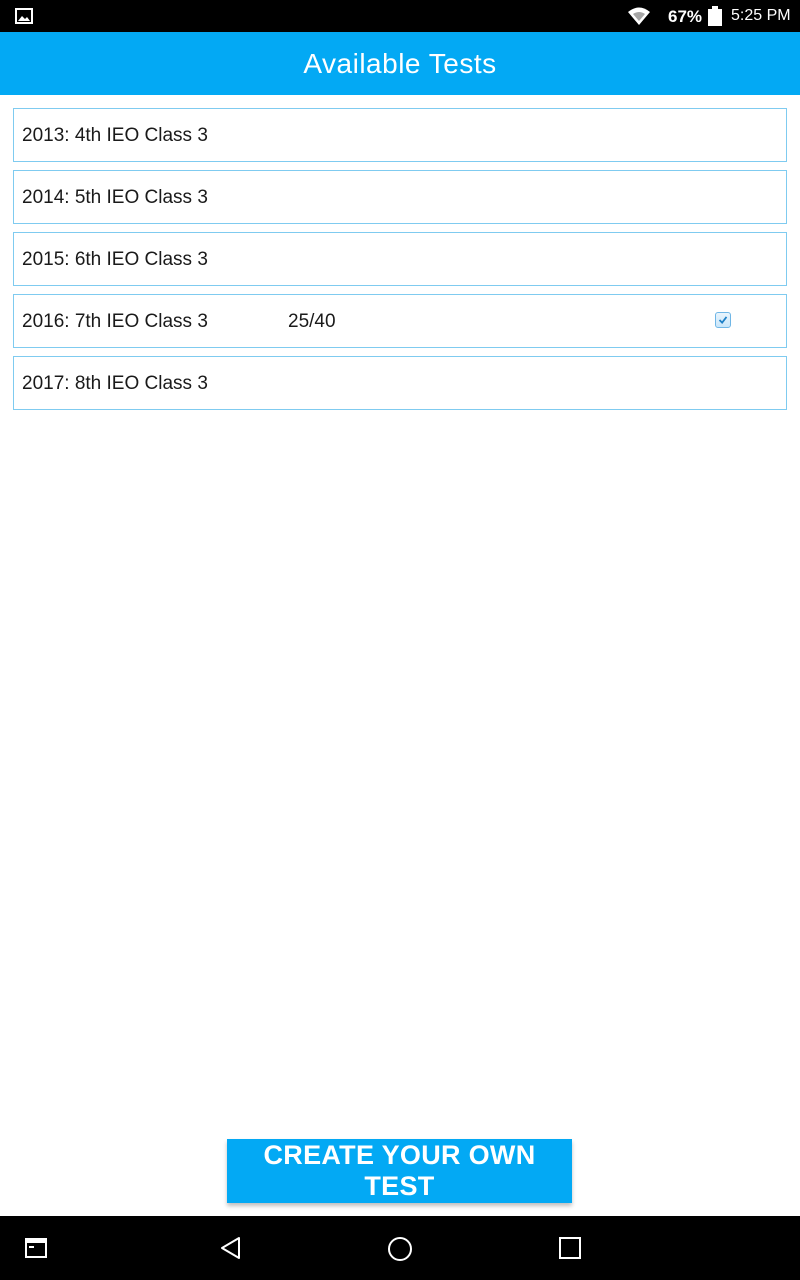 Image resolution: width=800 pixels, height=1280 pixels. I want to click on page-title: Available Tests, so click(400, 63).